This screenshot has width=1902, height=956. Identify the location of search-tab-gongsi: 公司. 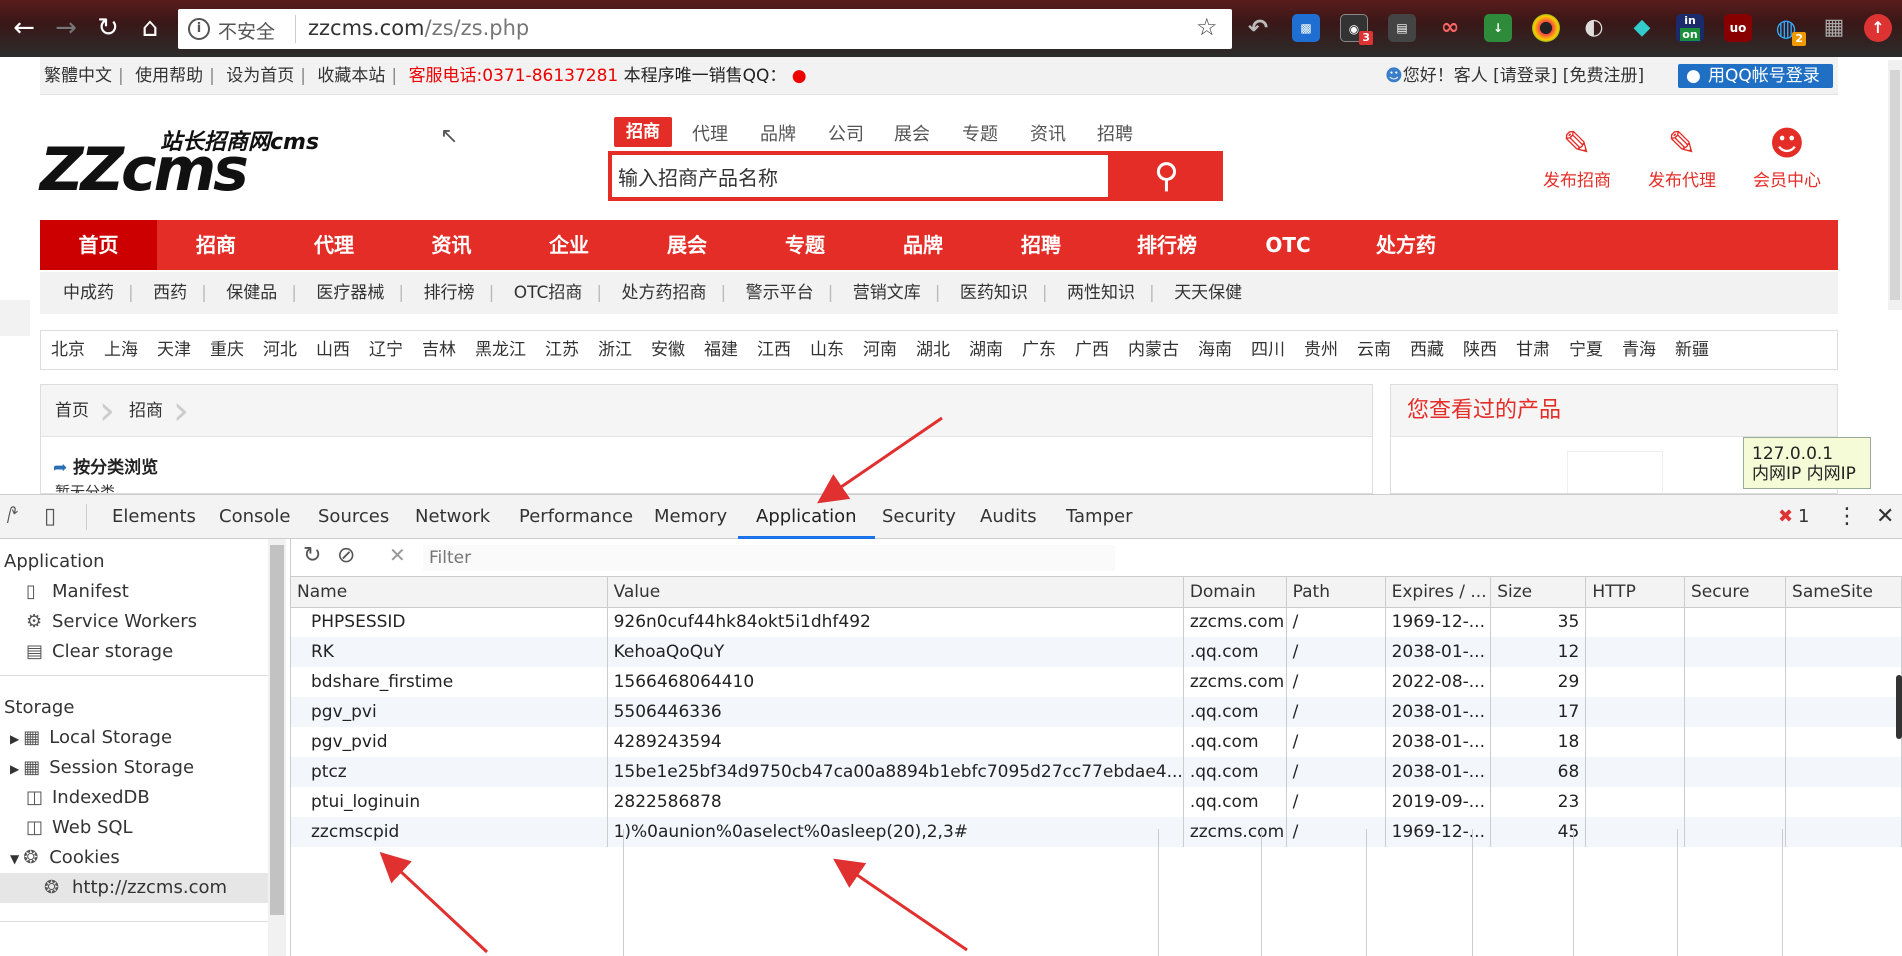
(846, 133).